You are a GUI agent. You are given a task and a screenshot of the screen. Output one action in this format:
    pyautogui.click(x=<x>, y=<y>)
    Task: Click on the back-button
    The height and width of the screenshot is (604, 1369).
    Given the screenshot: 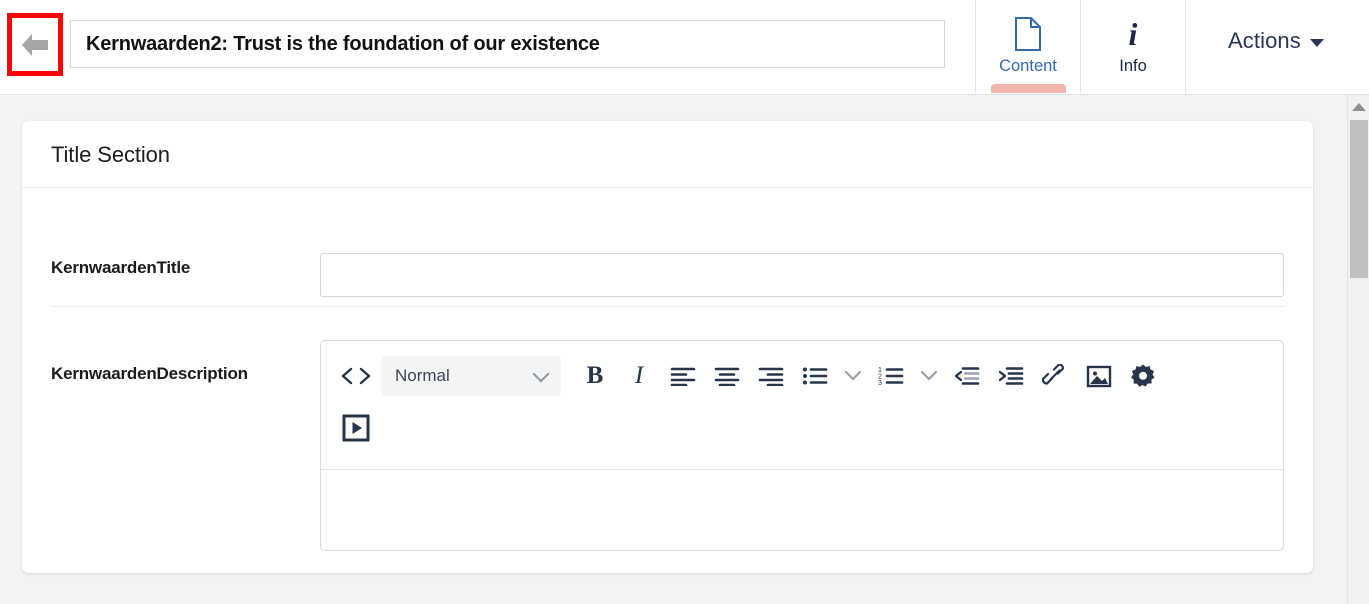 What is the action you would take?
    pyautogui.click(x=35, y=44)
    